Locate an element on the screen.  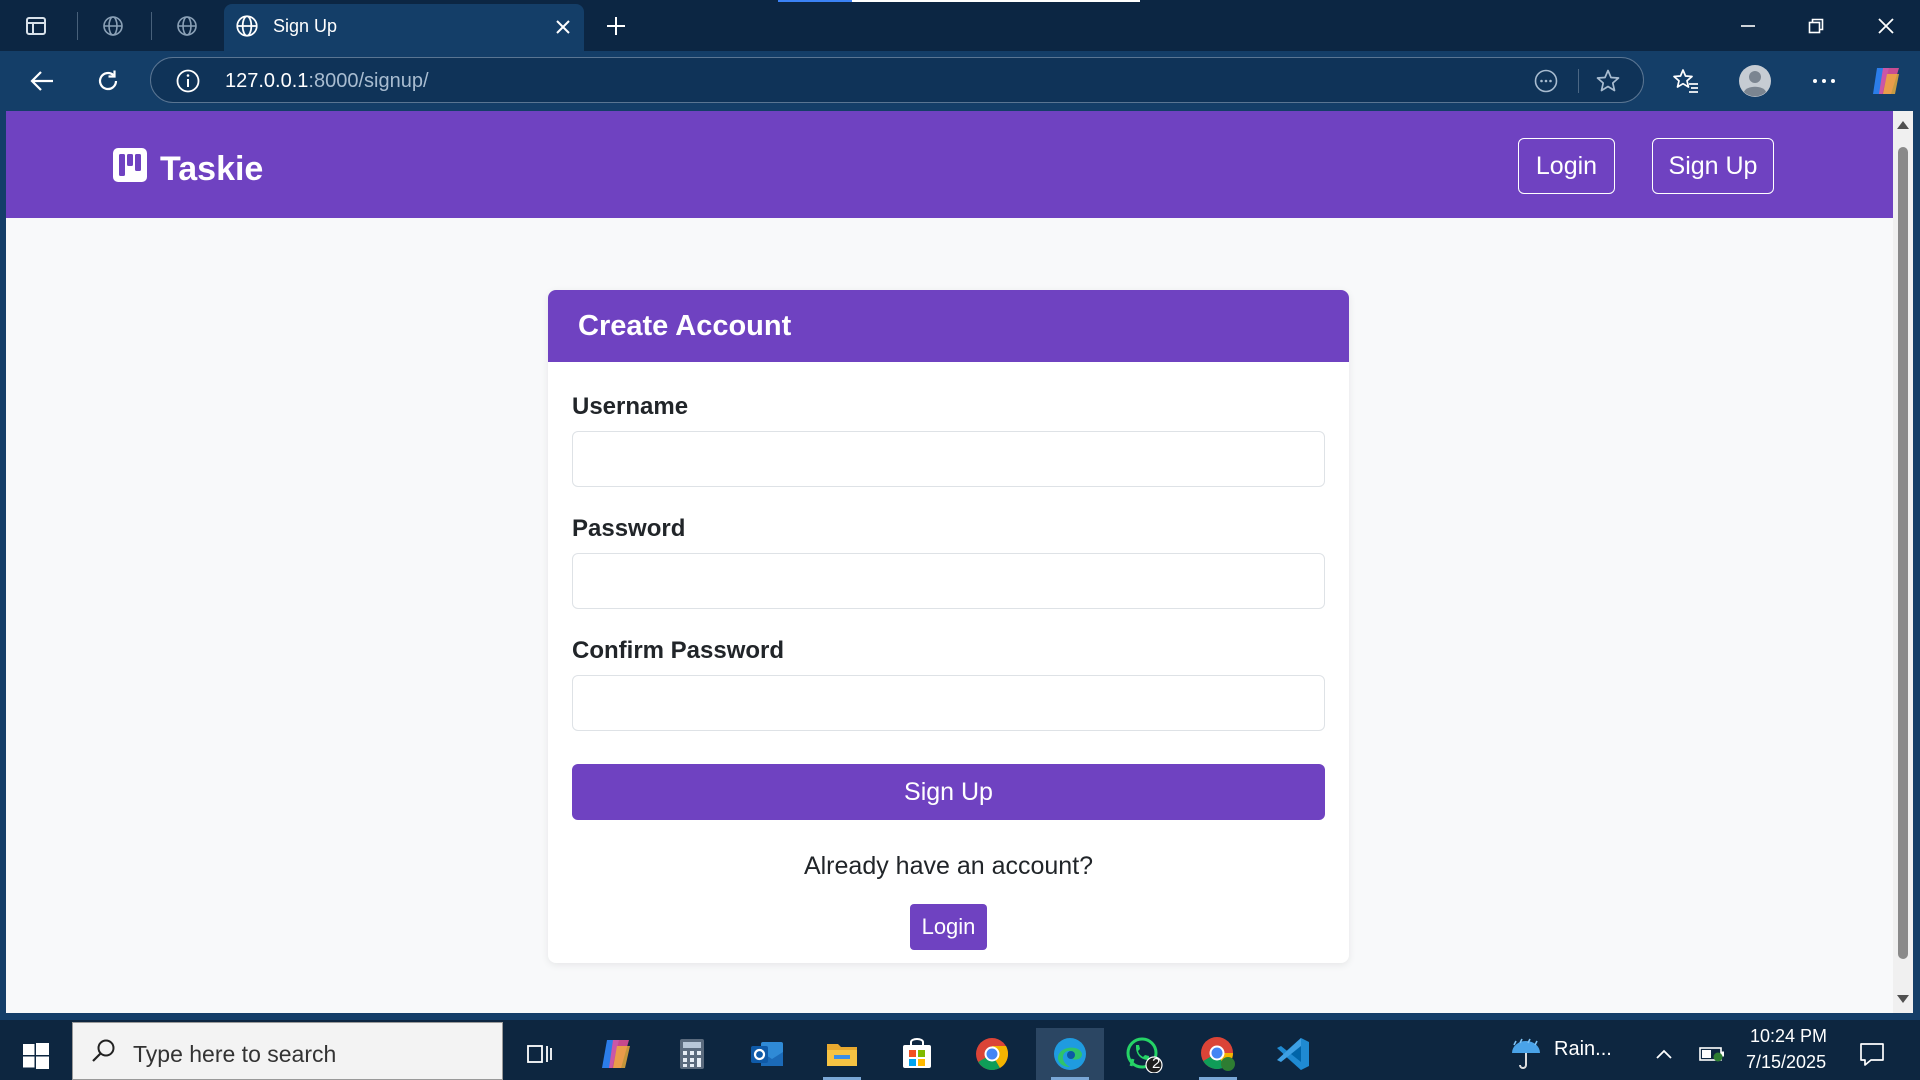
task-view-icon is located at coordinates (540, 1054).